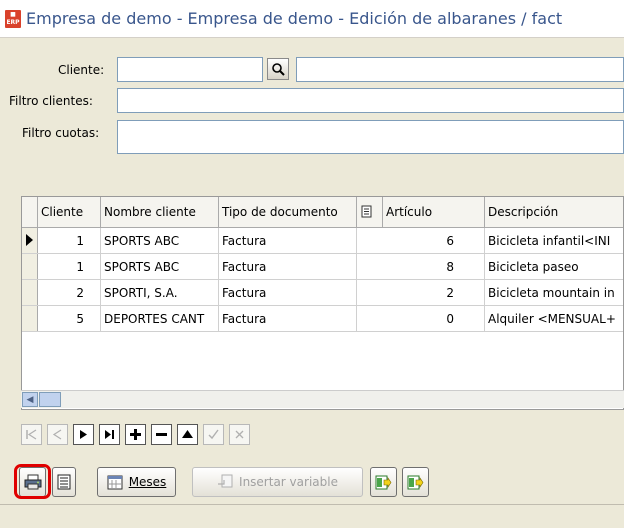 The image size is (624, 528). I want to click on plus-icon, so click(135, 434).